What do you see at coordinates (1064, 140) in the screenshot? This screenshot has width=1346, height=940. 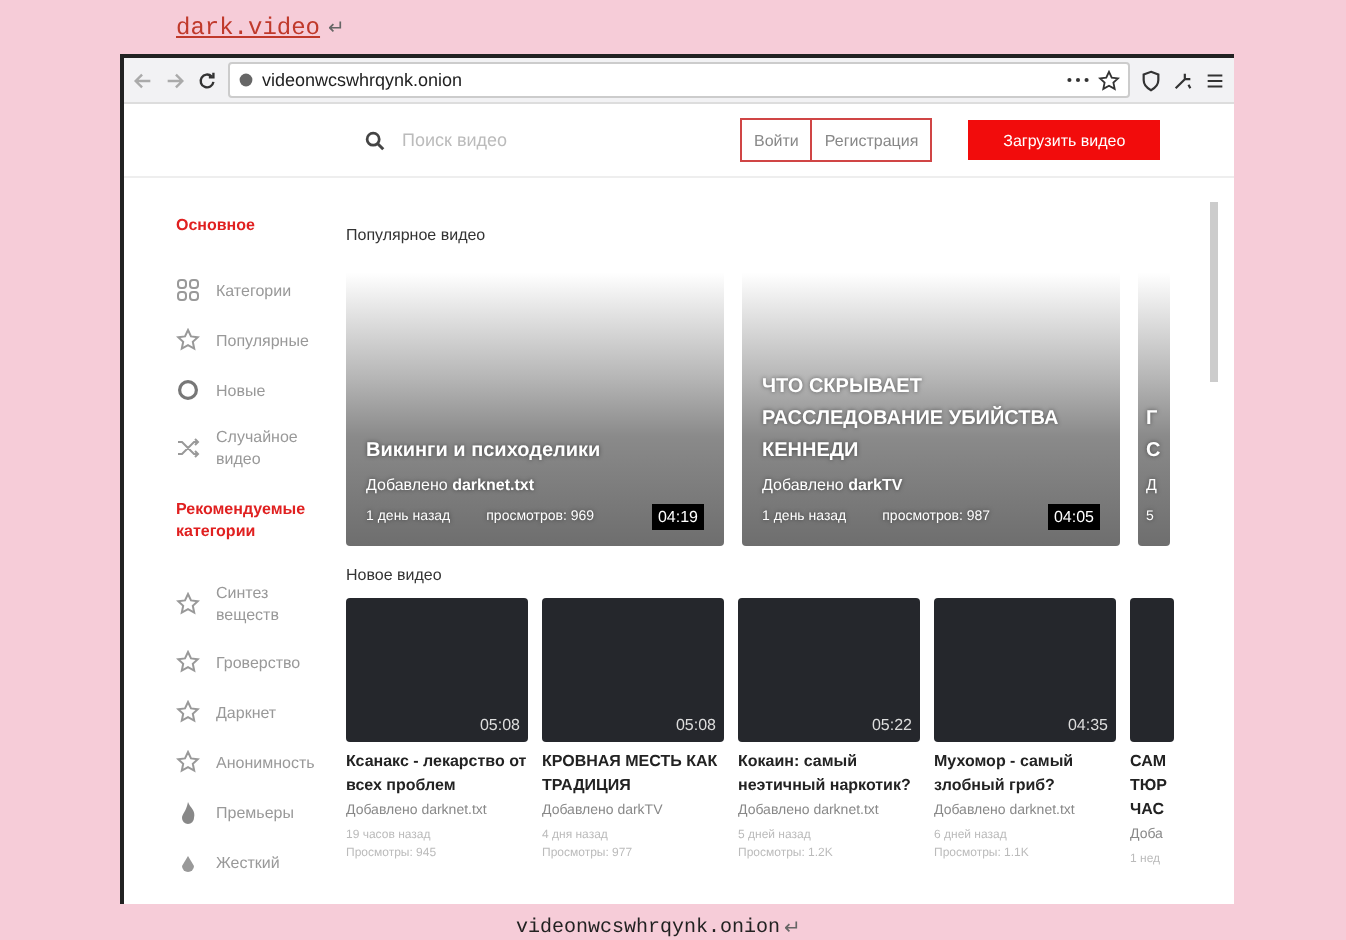 I see `upload-button: Загрузить видео` at bounding box center [1064, 140].